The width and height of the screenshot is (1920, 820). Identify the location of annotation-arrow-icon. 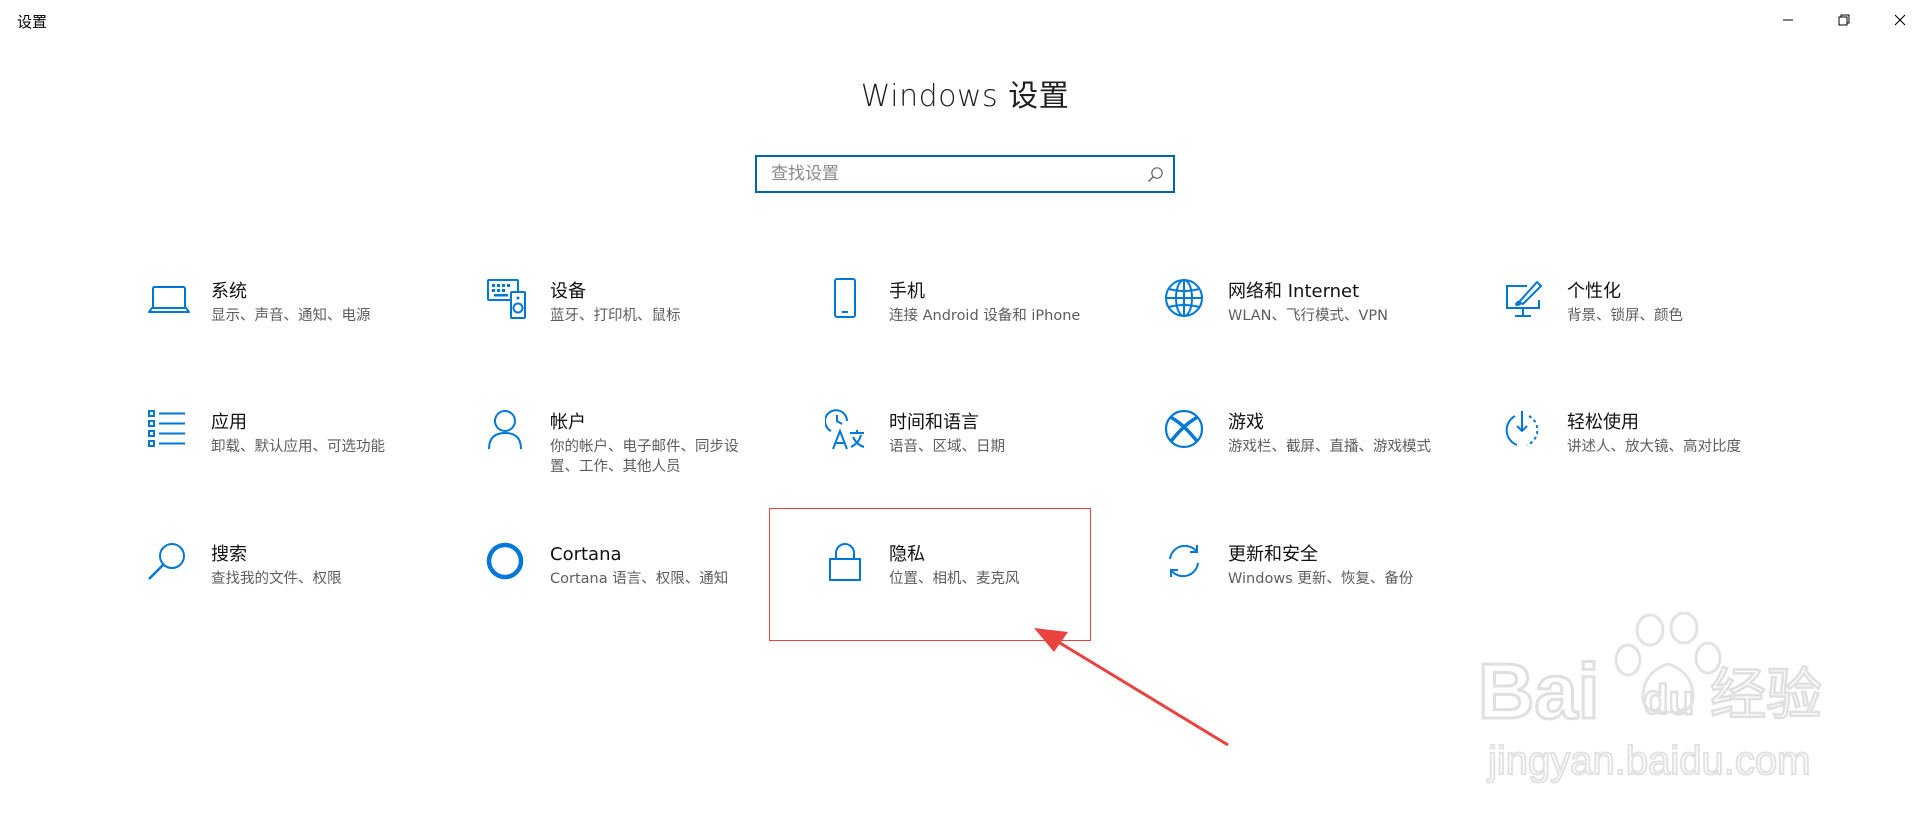
(1131, 687).